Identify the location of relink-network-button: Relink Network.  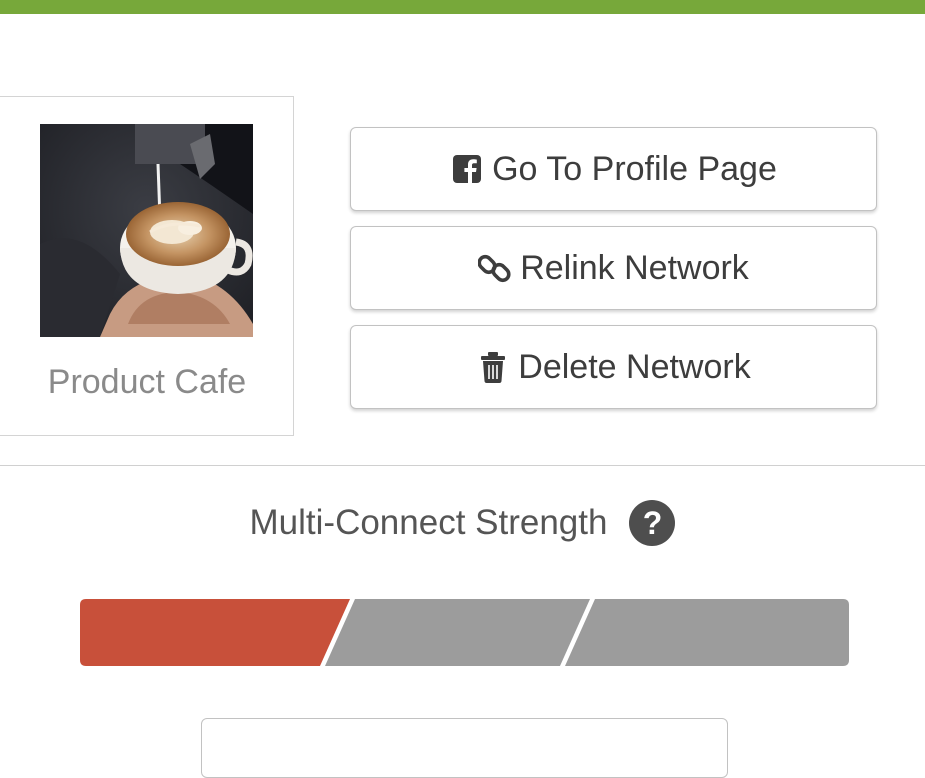
(613, 268).